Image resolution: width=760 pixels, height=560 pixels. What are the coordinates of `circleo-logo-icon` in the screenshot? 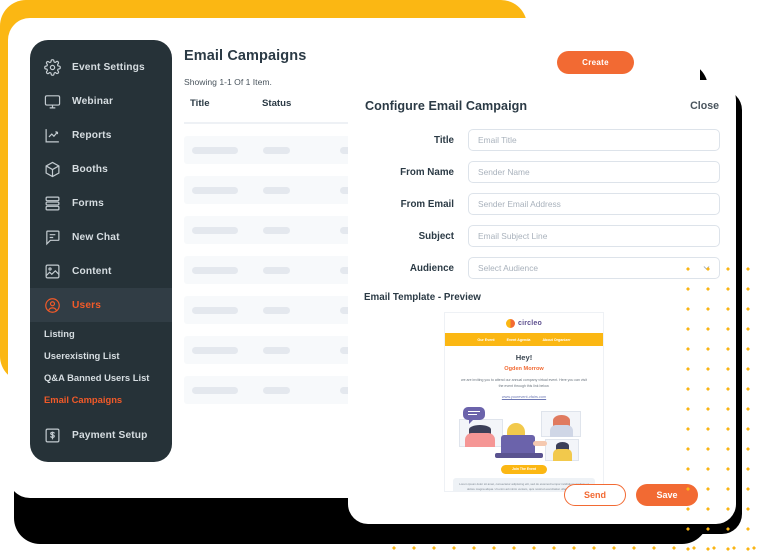 It's located at (510, 323).